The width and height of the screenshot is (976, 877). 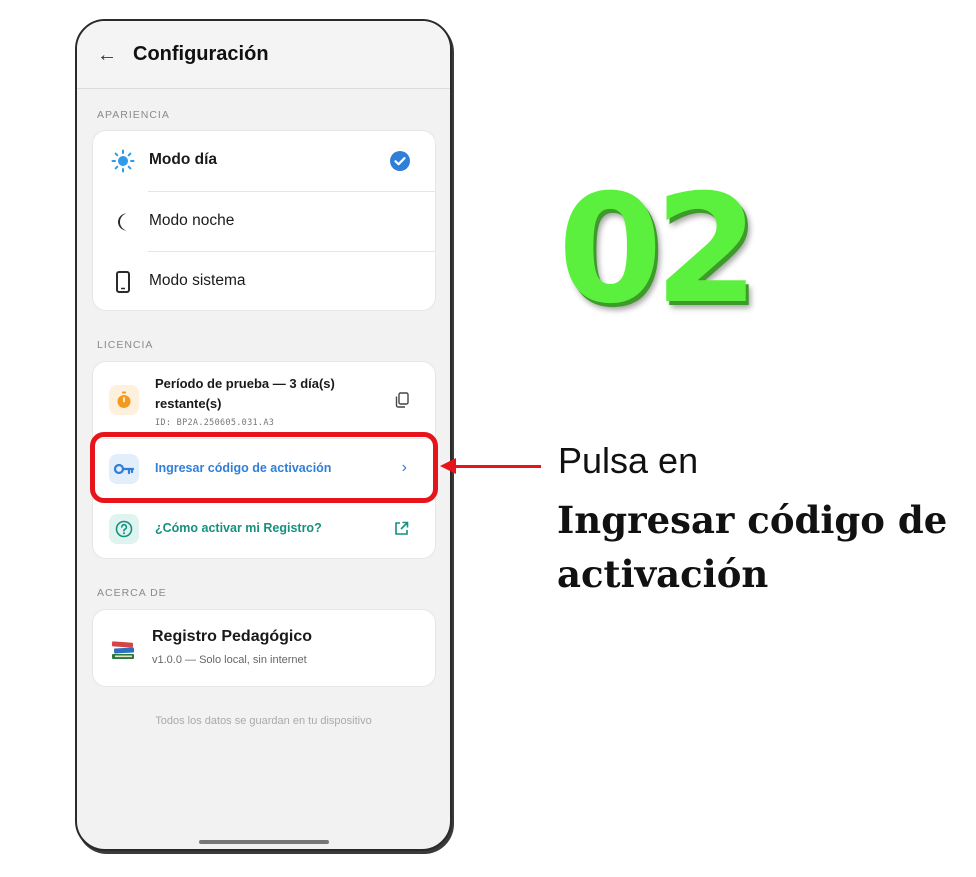 I want to click on enter-activation-code-button: Ingresar código de activación ›, so click(x=264, y=469).